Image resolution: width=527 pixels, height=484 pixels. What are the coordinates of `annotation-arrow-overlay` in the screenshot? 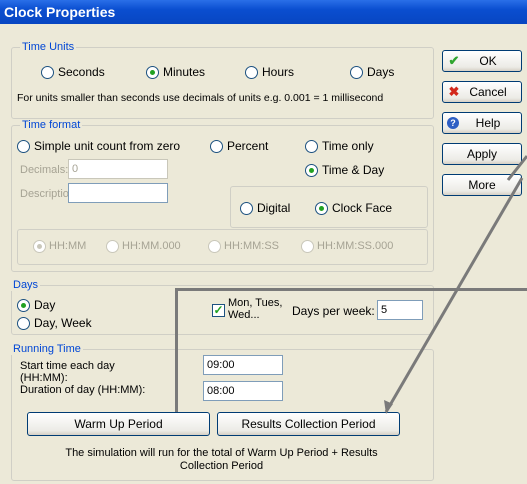 It's located at (455, 284).